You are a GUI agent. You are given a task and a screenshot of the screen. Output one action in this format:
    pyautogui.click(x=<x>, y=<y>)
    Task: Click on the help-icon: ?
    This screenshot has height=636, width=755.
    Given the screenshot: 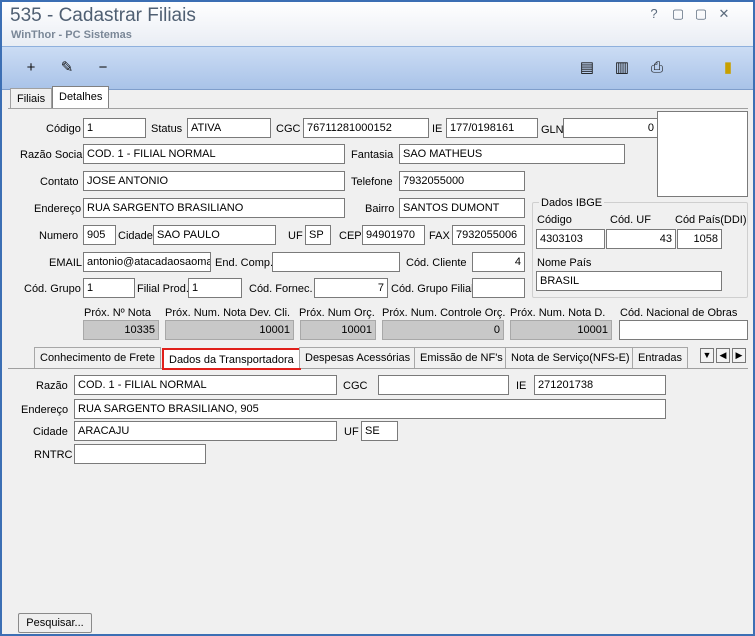 What is the action you would take?
    pyautogui.click(x=654, y=14)
    